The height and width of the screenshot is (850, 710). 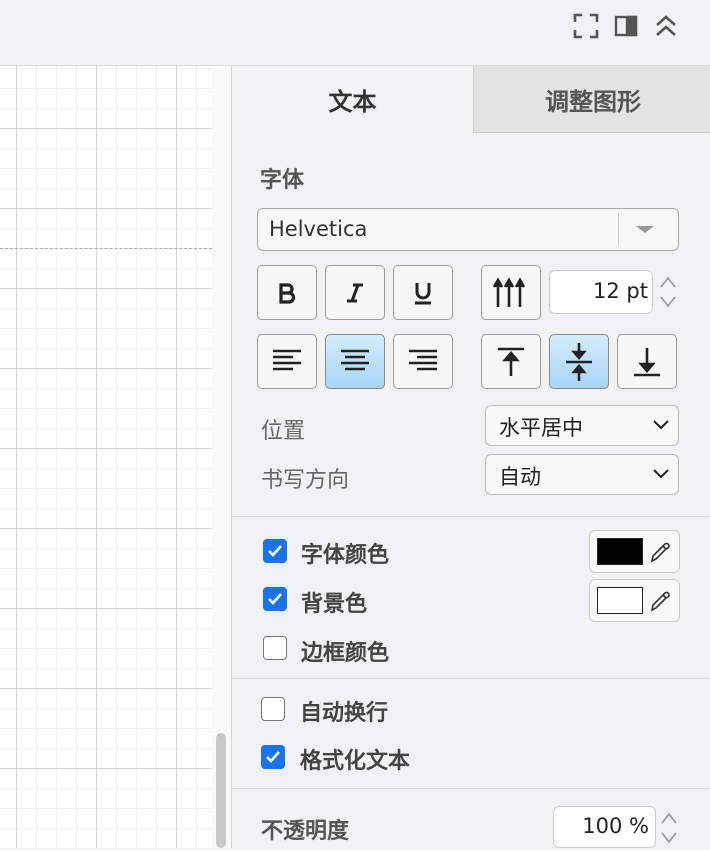 I want to click on position-value: 水平居中, so click(x=541, y=428).